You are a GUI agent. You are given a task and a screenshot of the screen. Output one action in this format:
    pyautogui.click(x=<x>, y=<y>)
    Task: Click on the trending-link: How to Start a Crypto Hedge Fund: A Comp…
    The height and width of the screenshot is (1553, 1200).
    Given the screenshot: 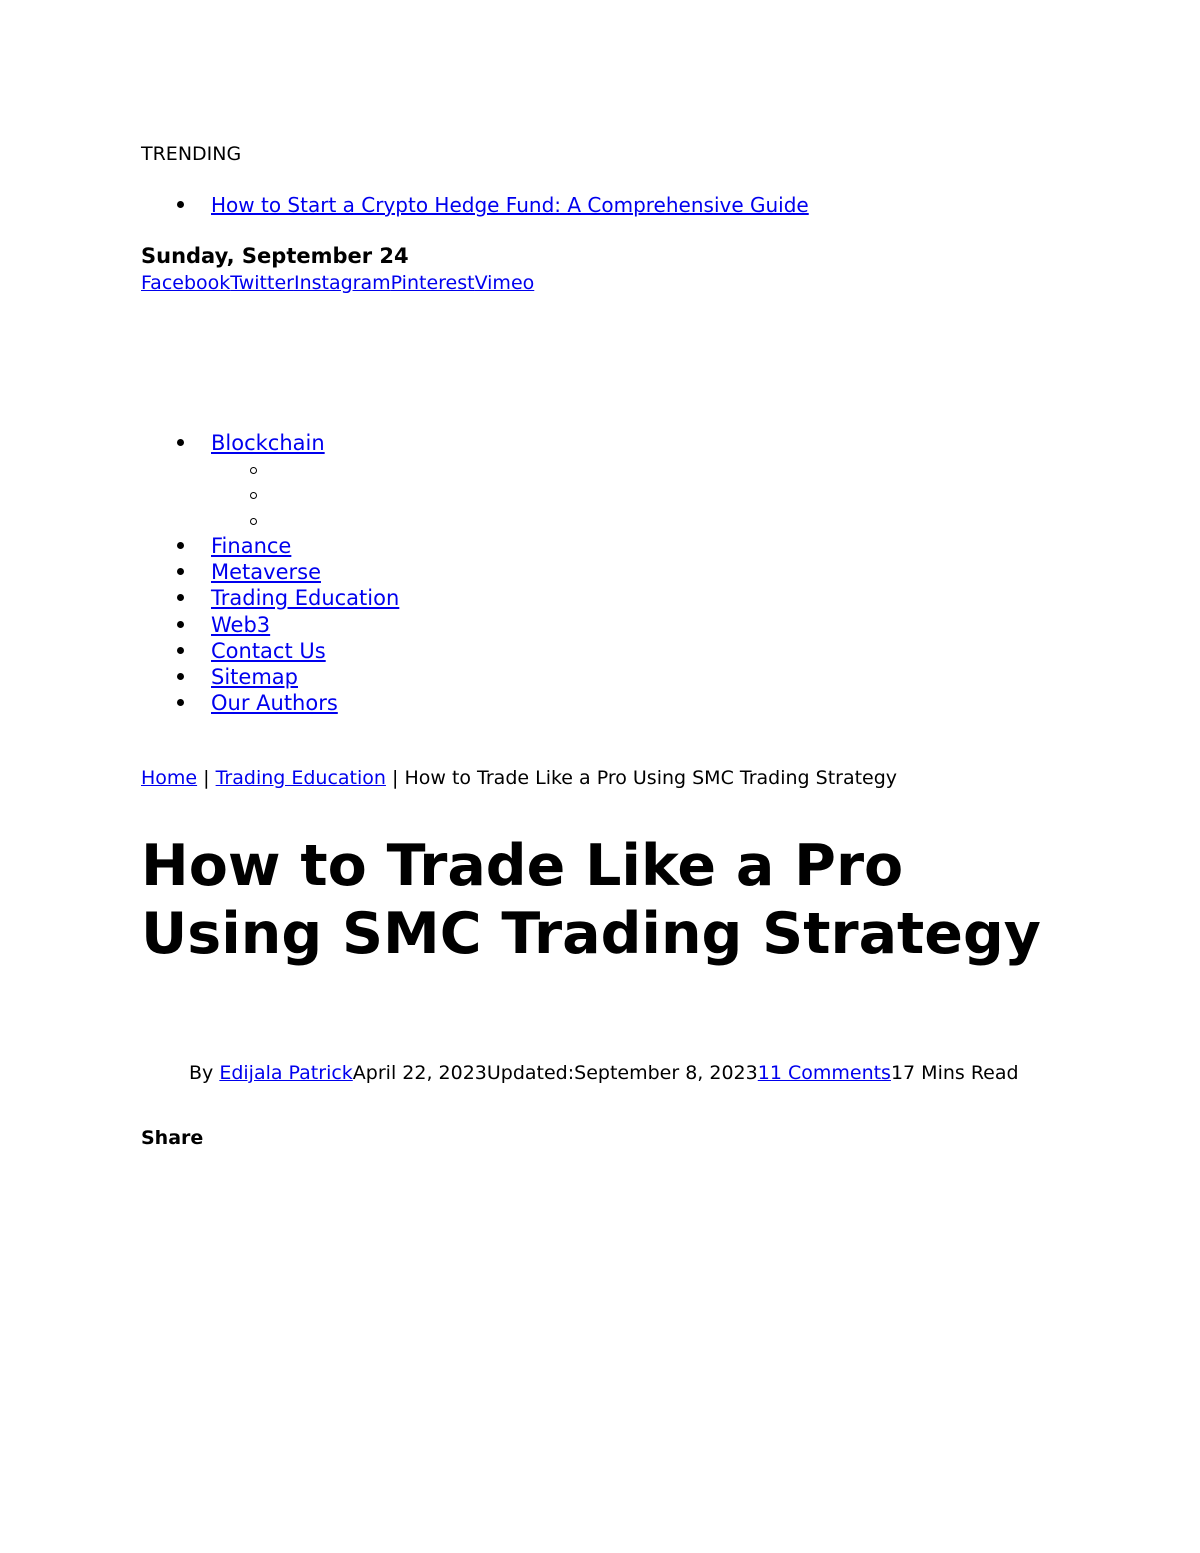 What is the action you would take?
    pyautogui.click(x=510, y=205)
    